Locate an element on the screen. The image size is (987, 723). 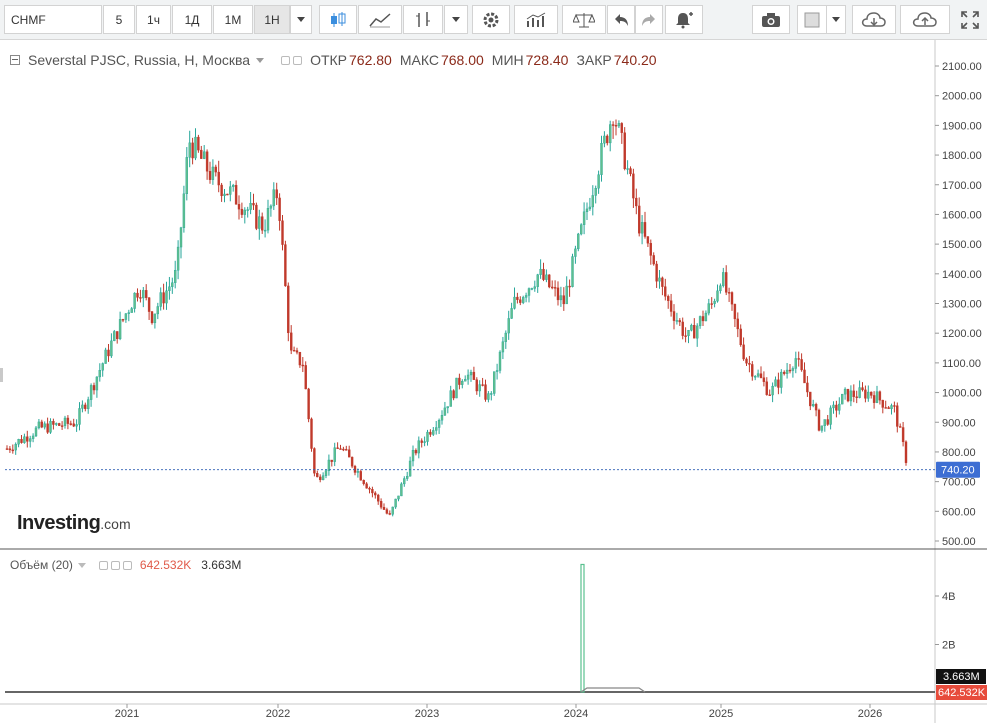
x-tick-label: 2021 is located at coordinates (127, 714).